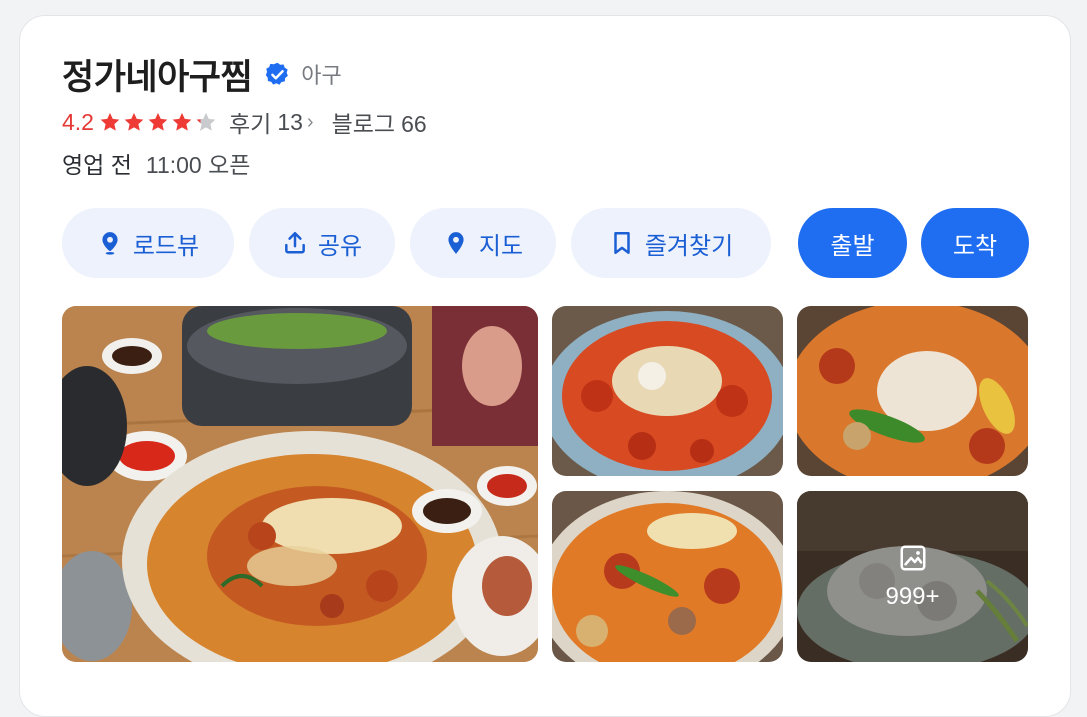 The height and width of the screenshot is (717, 1087). Describe the element at coordinates (501, 246) in the screenshot. I see `map-label: 지도` at that location.